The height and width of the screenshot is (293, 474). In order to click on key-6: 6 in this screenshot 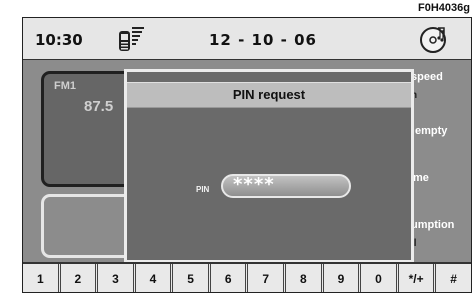, I will do `click(229, 278)`.